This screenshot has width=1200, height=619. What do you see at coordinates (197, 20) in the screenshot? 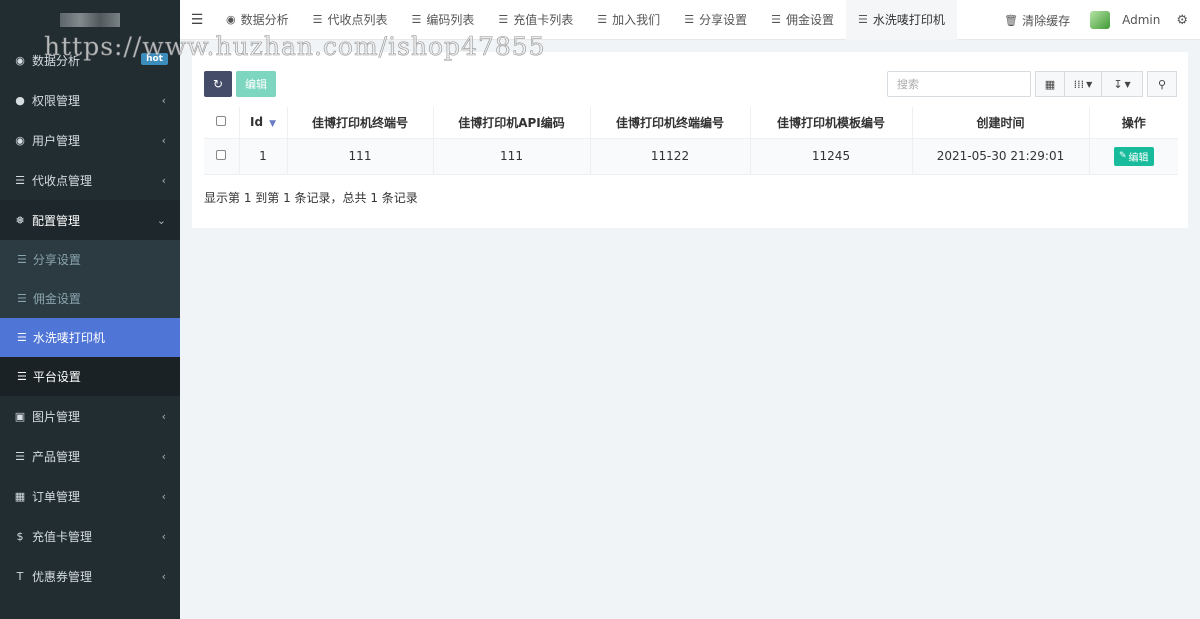
I see `menu-toggle-icon: ☰` at bounding box center [197, 20].